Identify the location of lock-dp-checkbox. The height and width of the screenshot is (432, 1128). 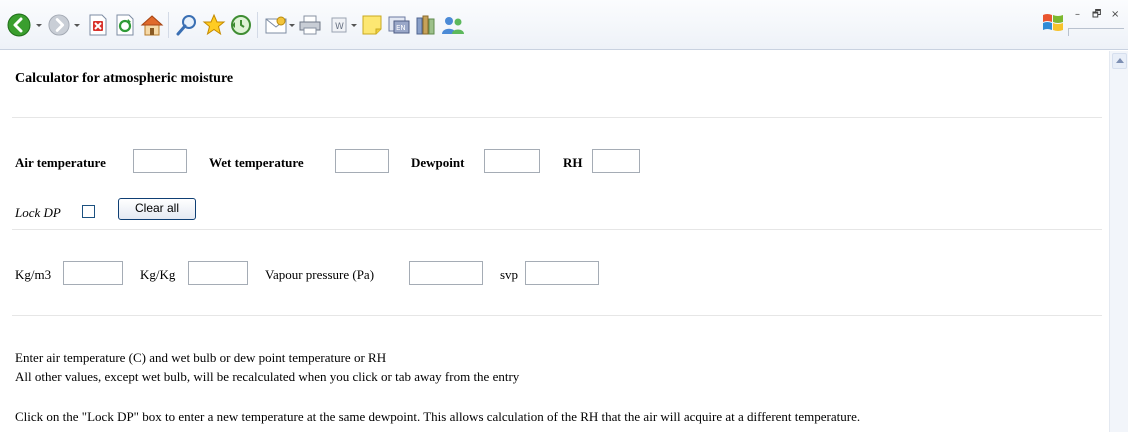
(88, 211).